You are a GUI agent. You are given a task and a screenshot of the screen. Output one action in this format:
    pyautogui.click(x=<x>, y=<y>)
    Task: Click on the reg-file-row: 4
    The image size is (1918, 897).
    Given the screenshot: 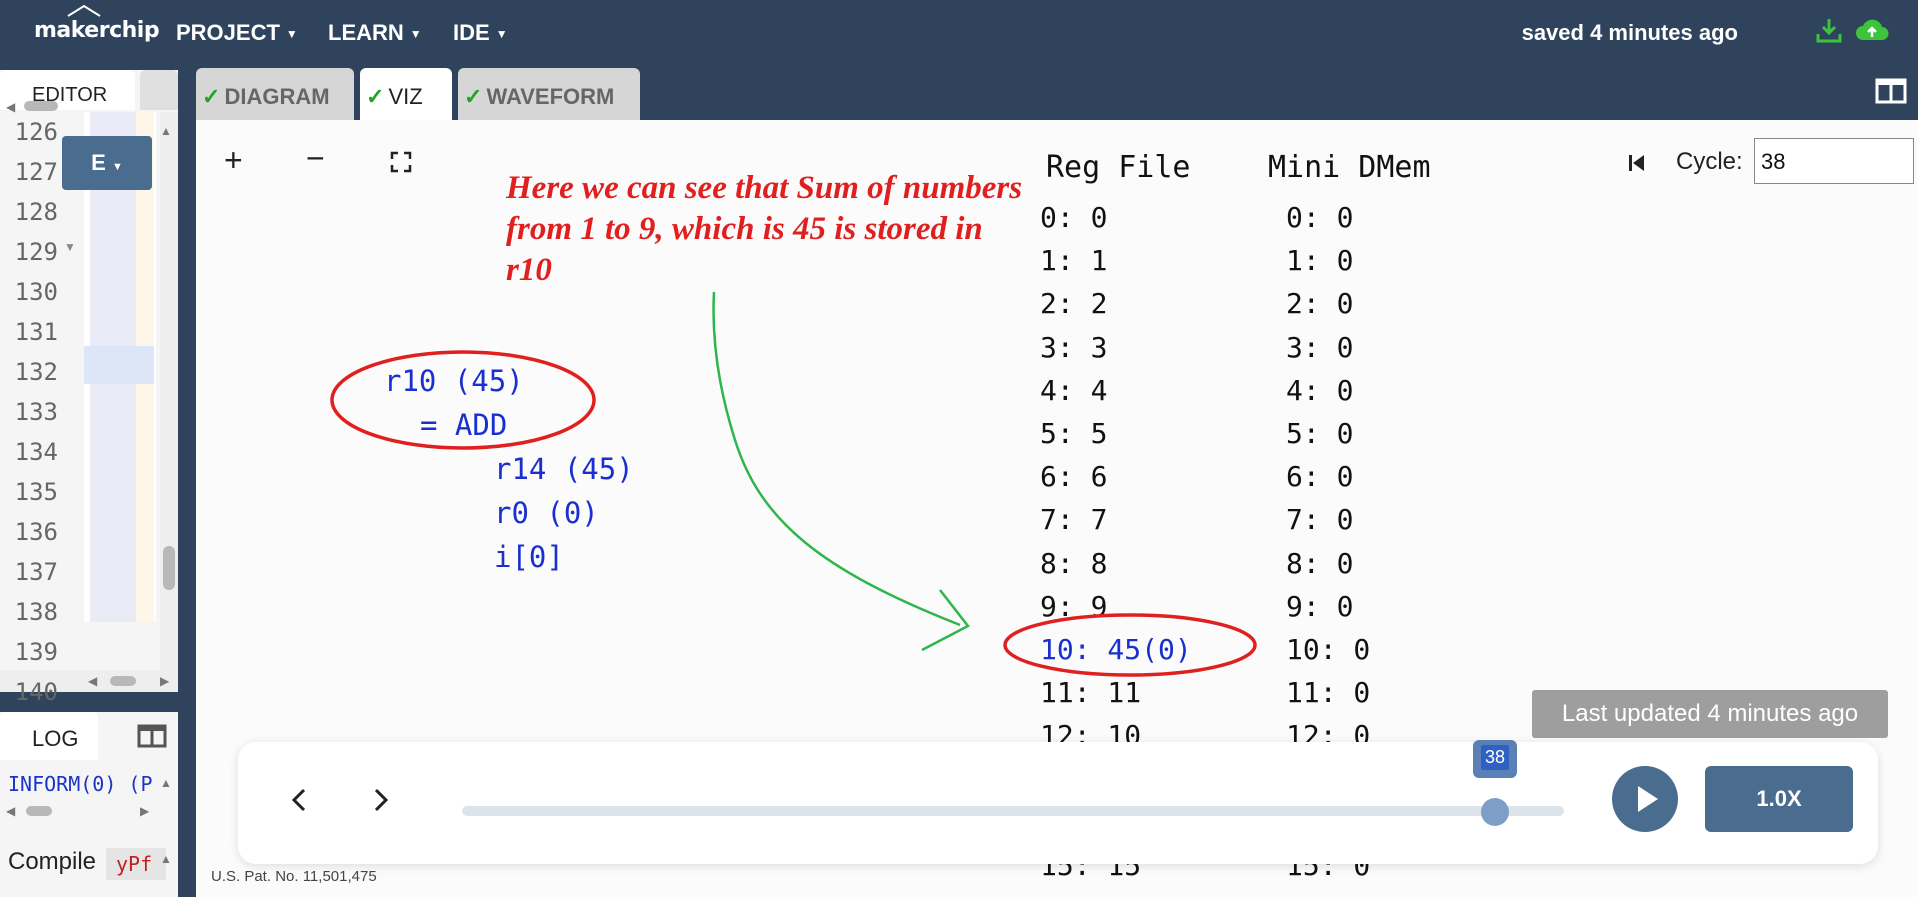 What is the action you would take?
    pyautogui.click(x=1074, y=390)
    